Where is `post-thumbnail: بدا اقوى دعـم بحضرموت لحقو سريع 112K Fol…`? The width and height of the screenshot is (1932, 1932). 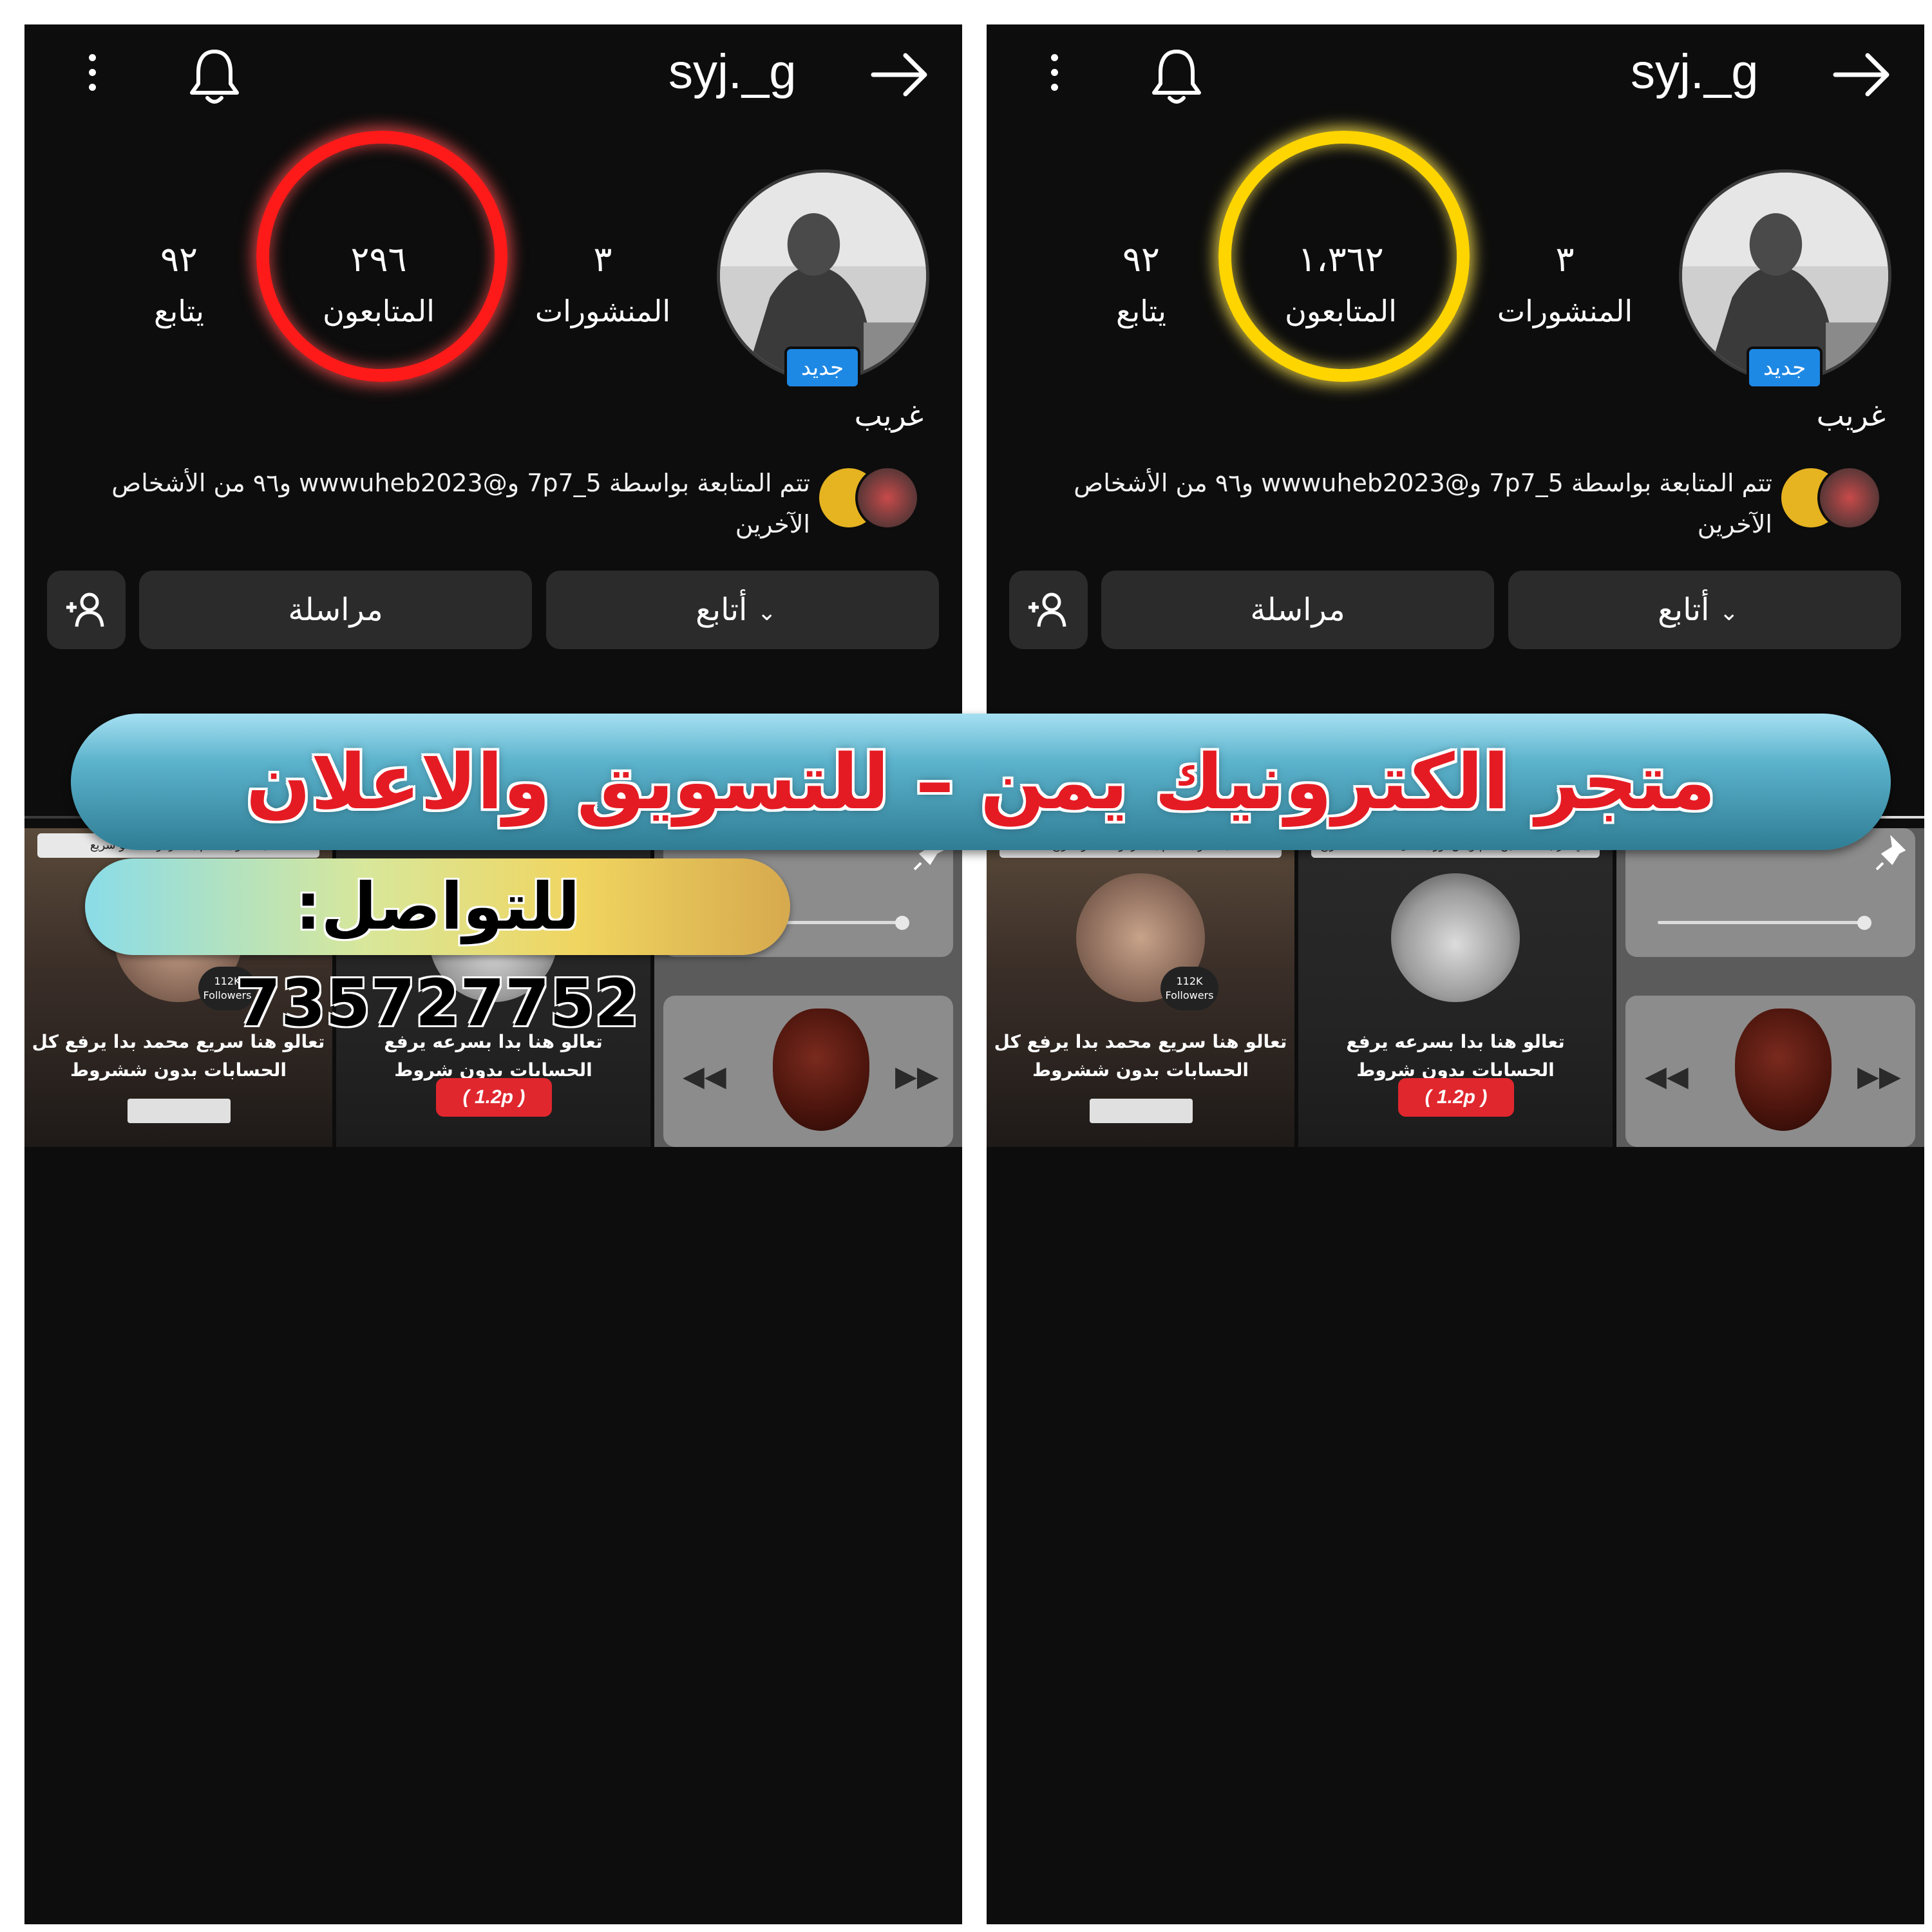
post-thumbnail: بدا اقوى دعـم بحضرموت لحقو سريع 112K Fol… is located at coordinates (1140, 987).